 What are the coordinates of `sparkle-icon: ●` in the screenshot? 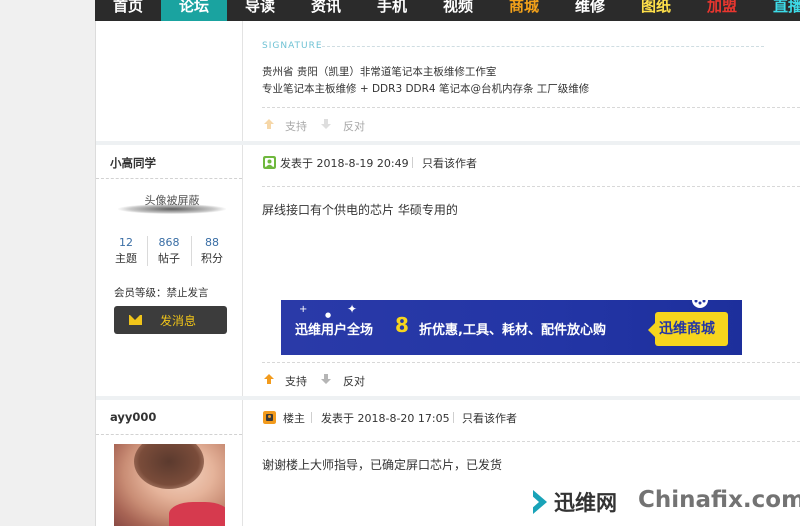 It's located at (328, 315).